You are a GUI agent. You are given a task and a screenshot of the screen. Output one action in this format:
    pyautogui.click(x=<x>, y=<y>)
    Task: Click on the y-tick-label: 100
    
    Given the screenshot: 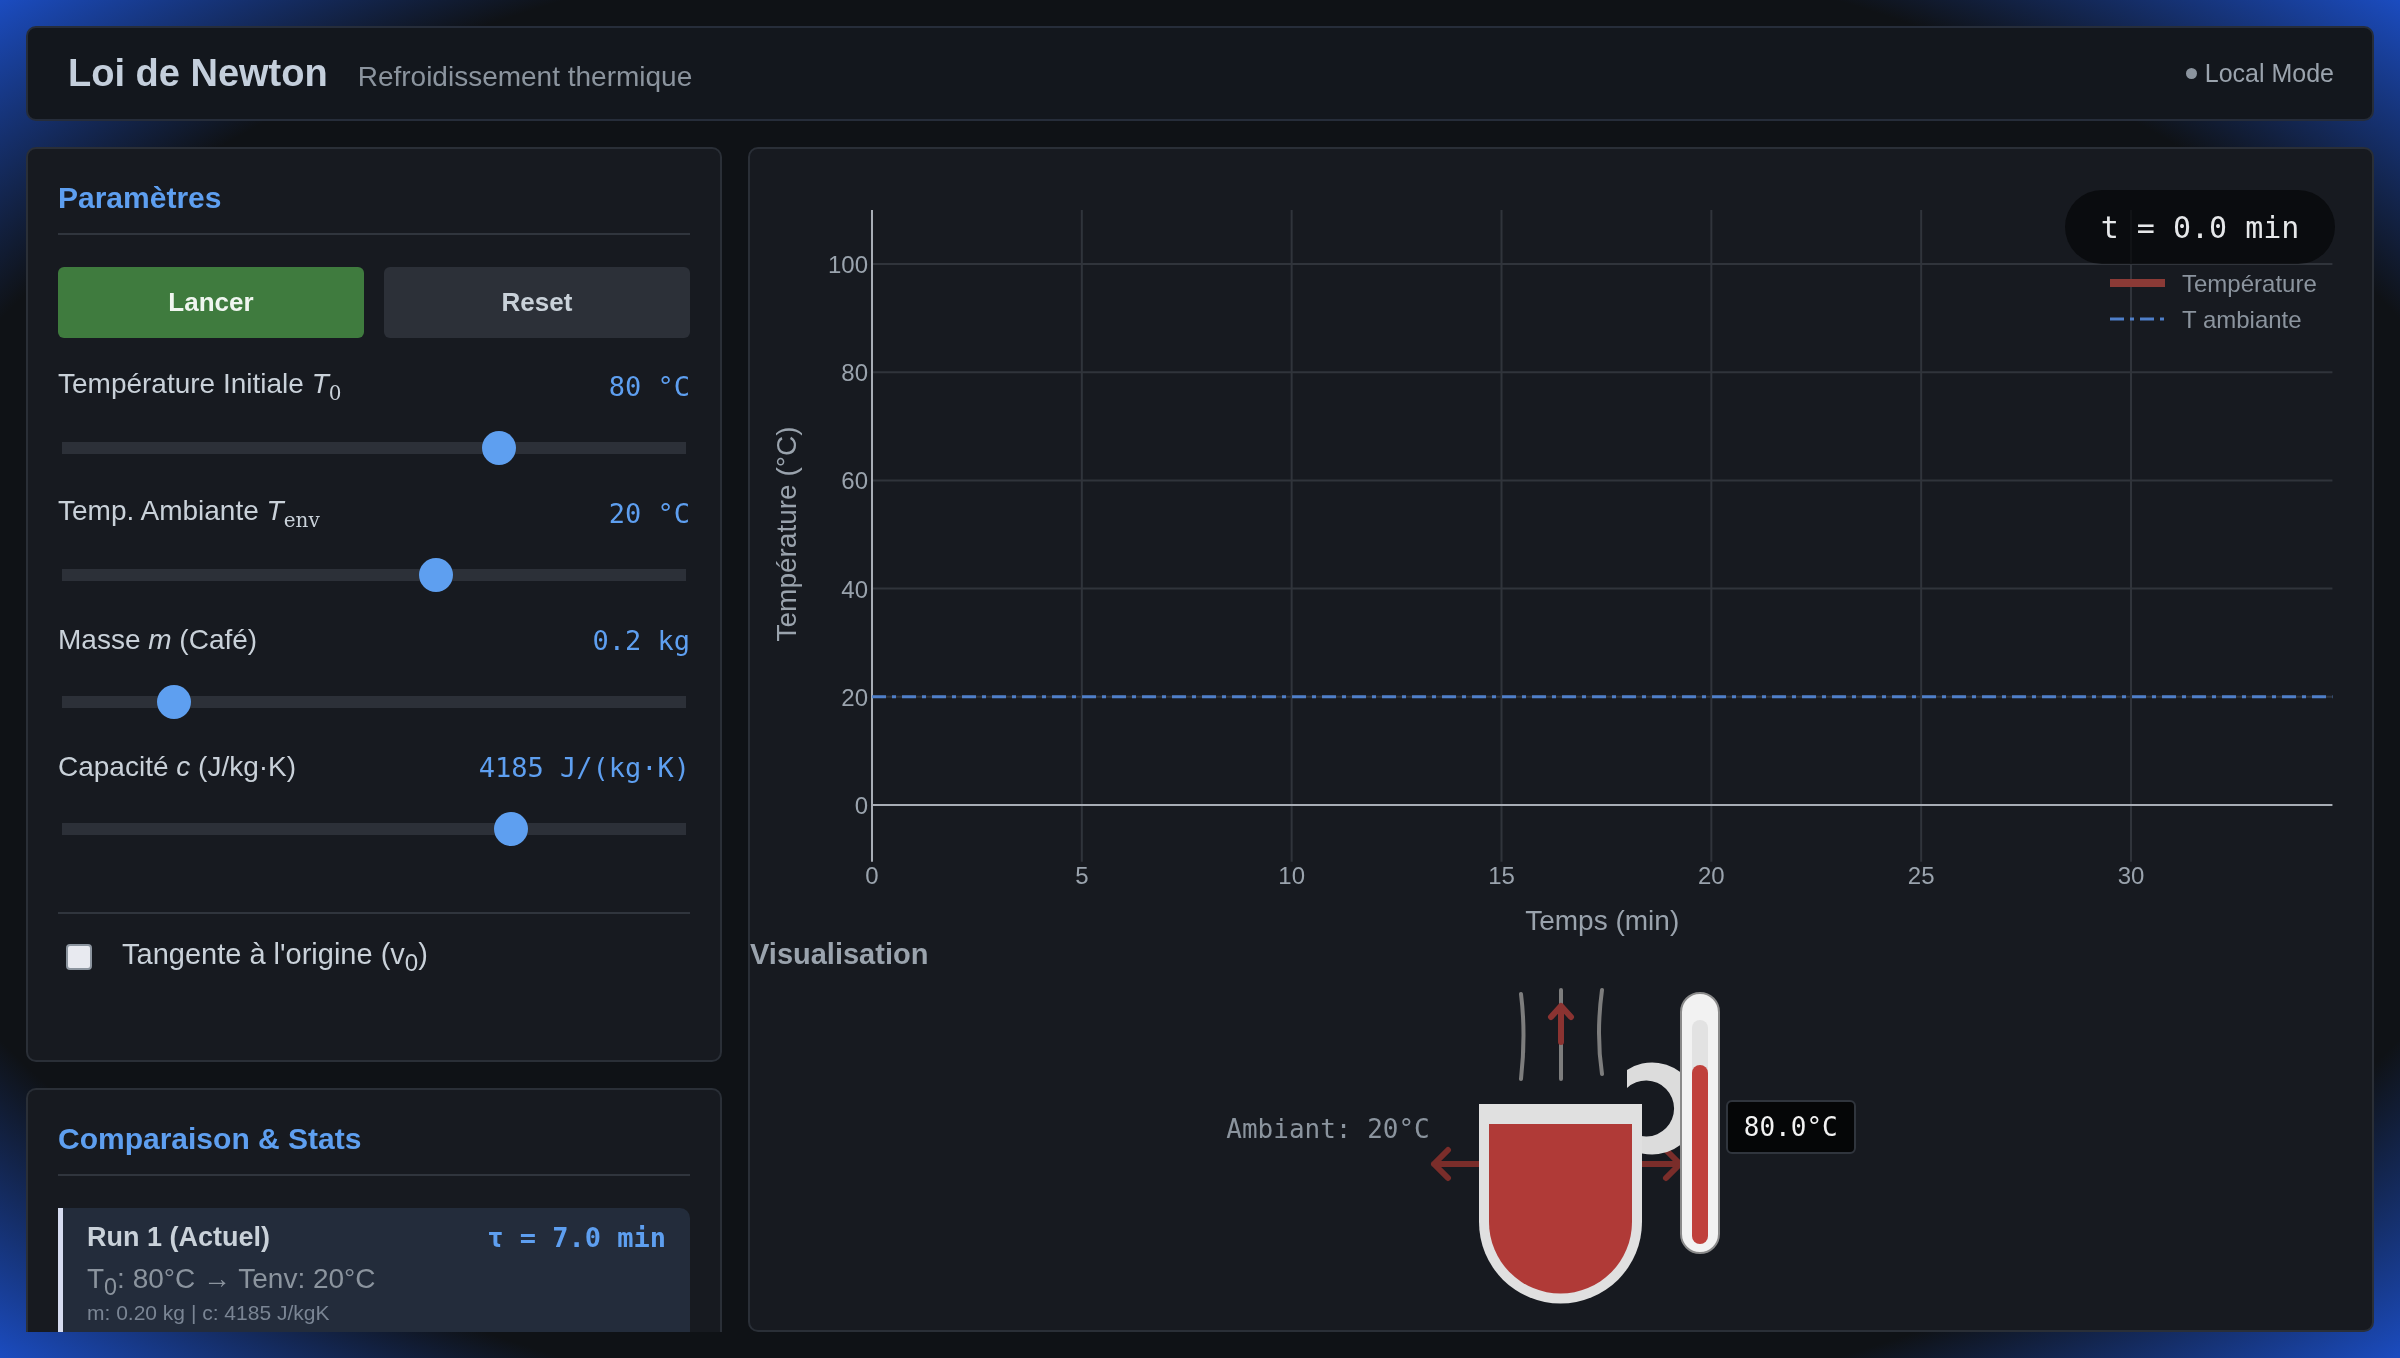 What is the action you would take?
    pyautogui.click(x=847, y=264)
    